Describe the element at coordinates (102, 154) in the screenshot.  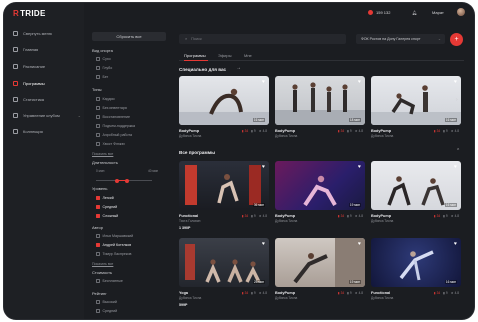
I see `show-all-types-link: Показать все` at that location.